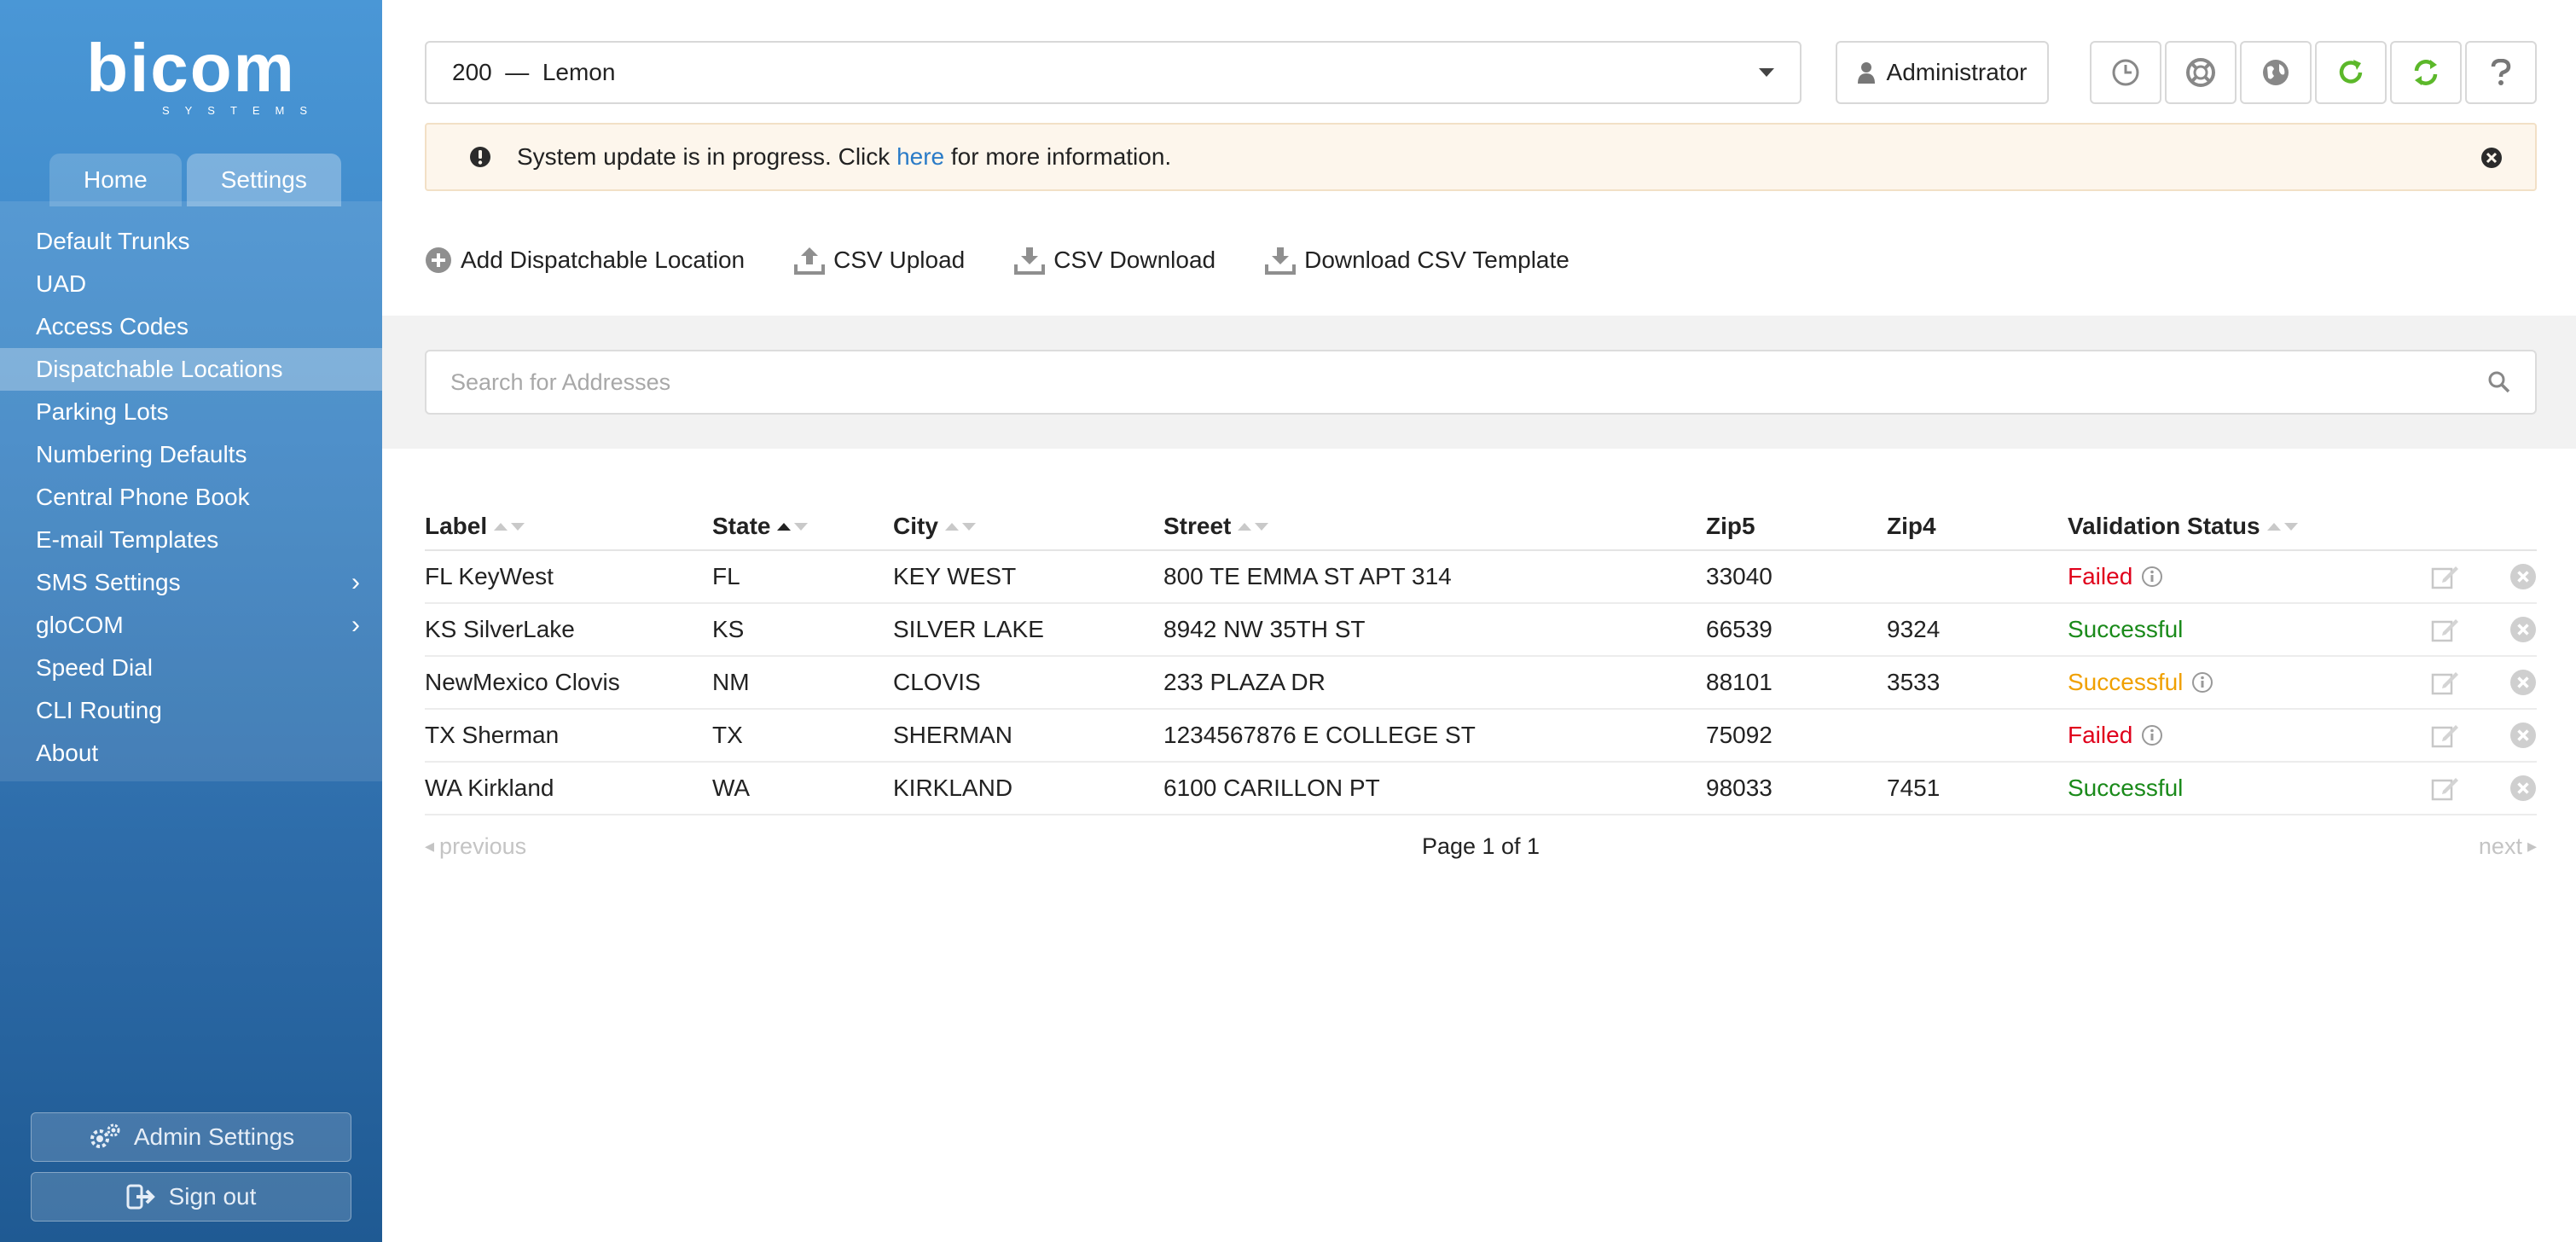  Describe the element at coordinates (2523, 629) in the screenshot. I see `close-circle-icon` at that location.